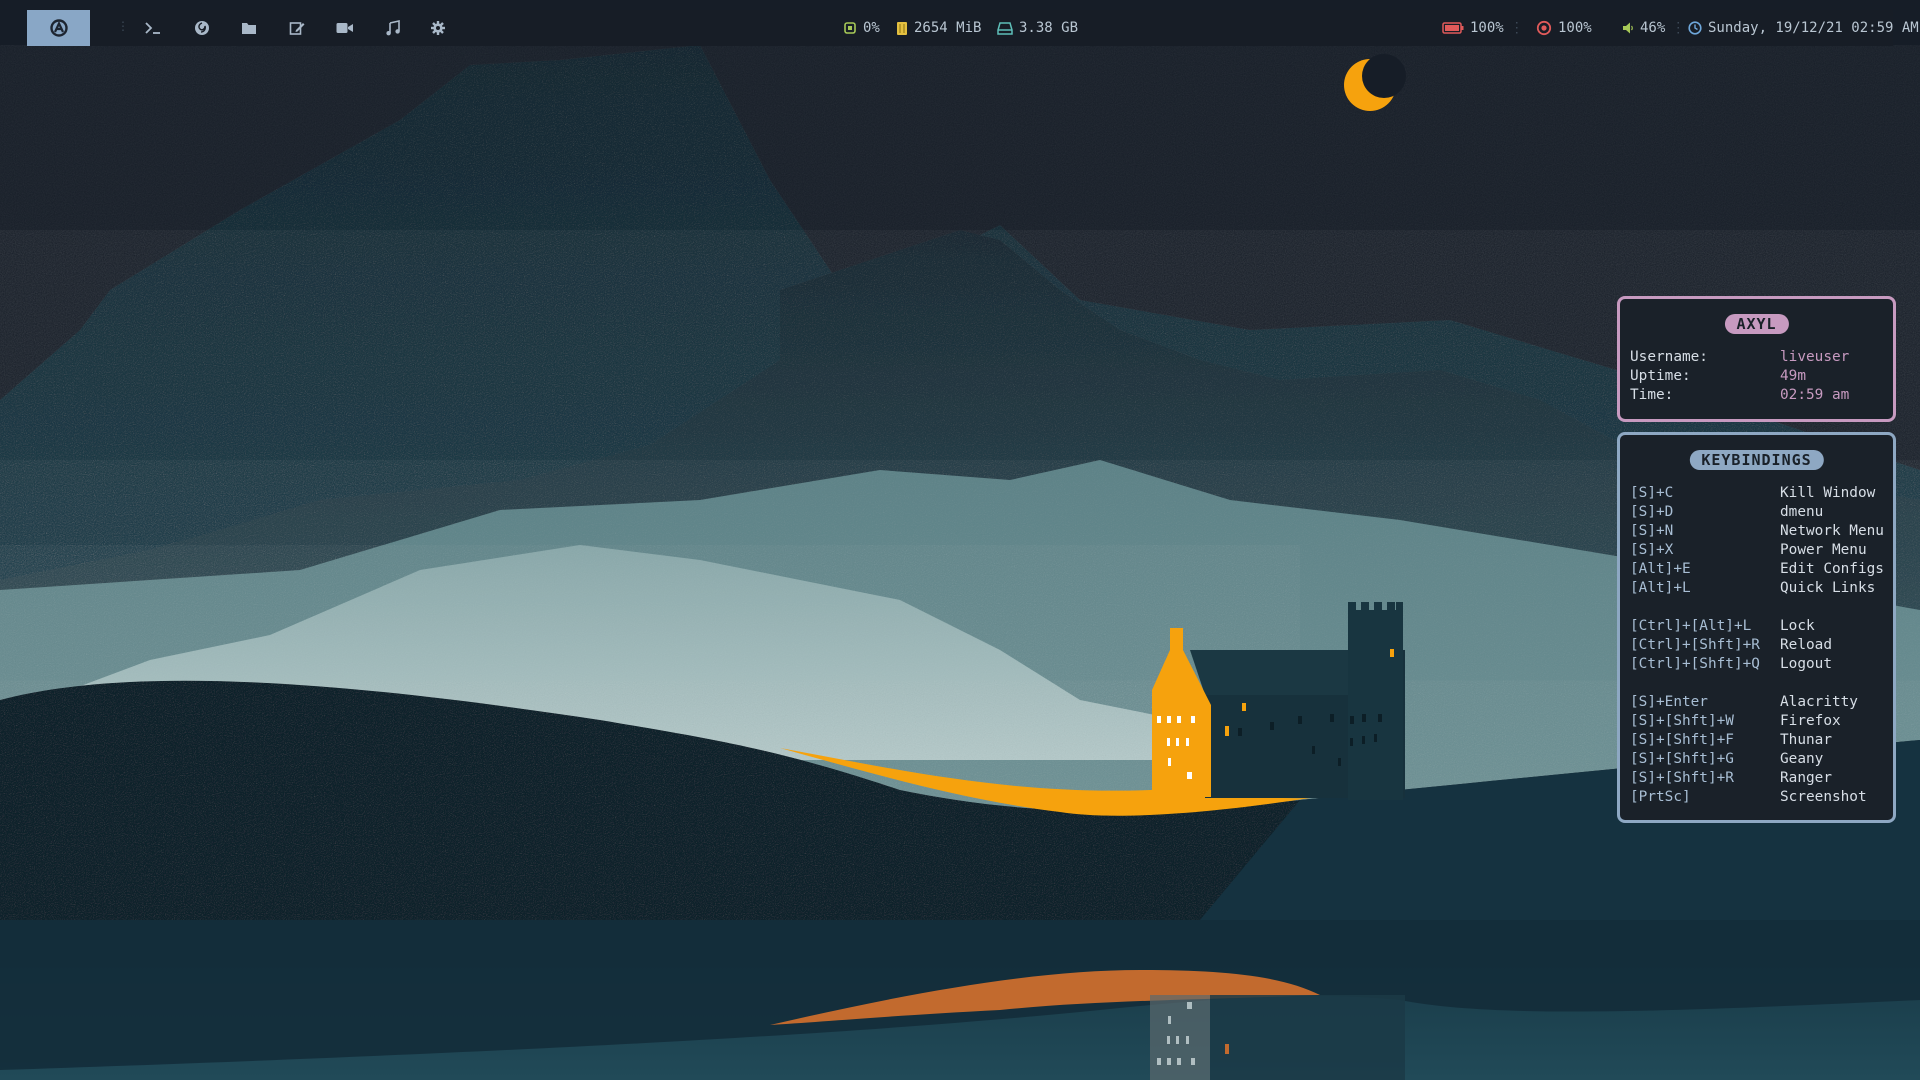  What do you see at coordinates (1758, 513) in the screenshot?
I see `keybinding-row: [S]+D dmenu` at bounding box center [1758, 513].